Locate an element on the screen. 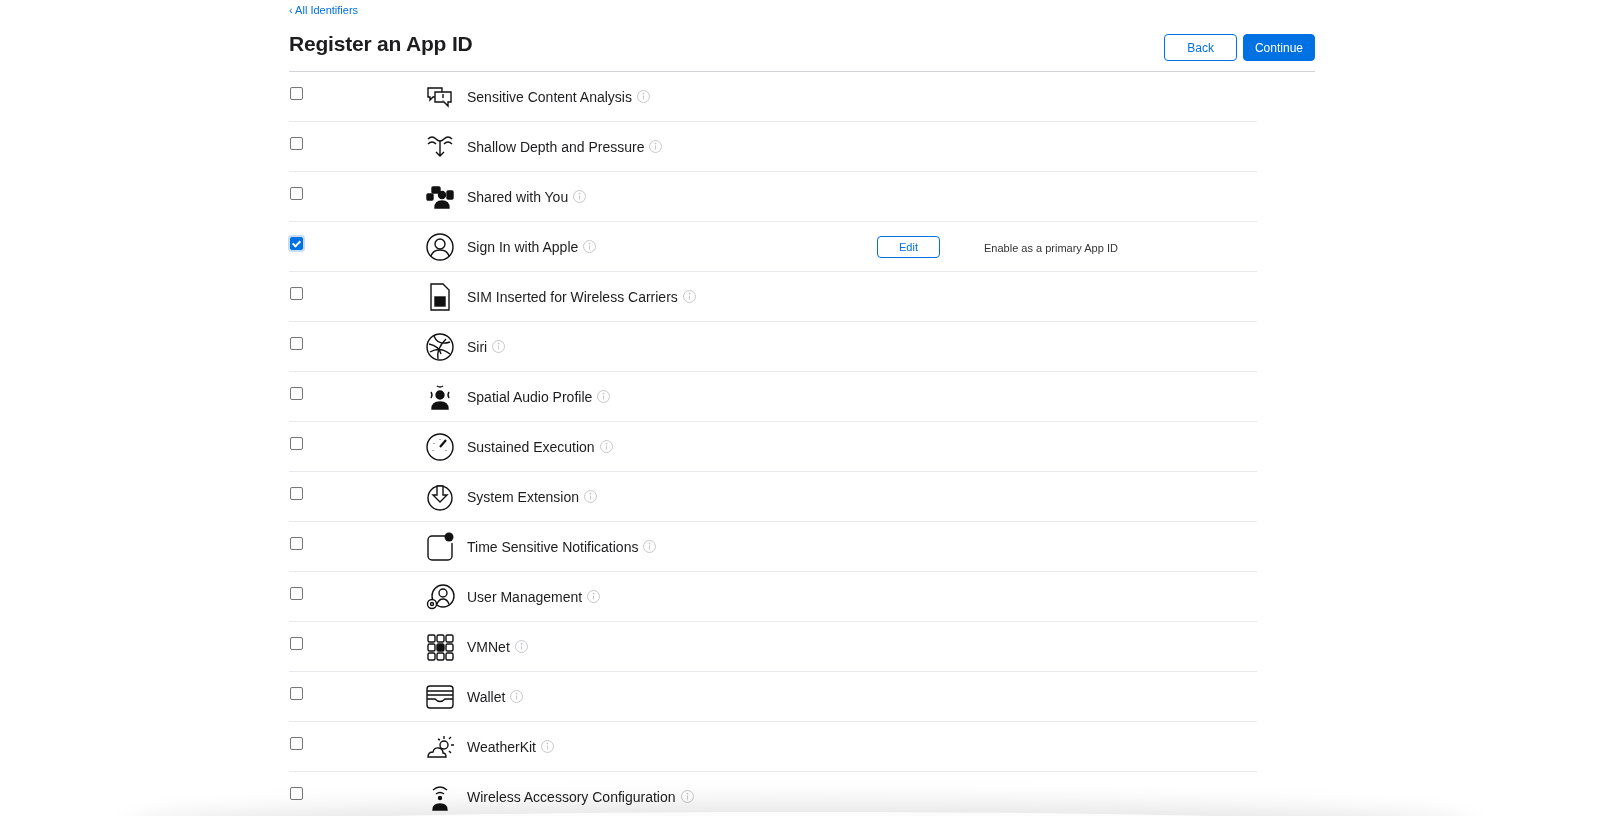 This screenshot has height=816, width=1600. gauge-icon is located at coordinates (440, 446).